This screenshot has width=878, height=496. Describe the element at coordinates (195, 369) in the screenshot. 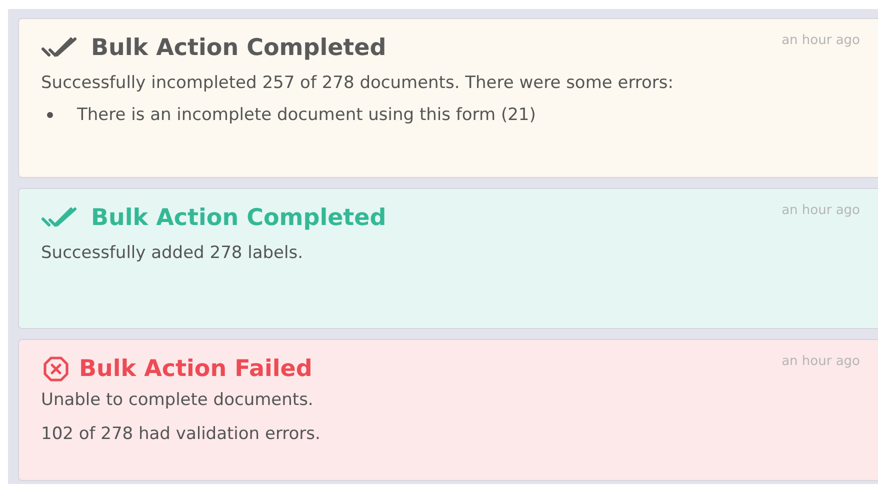

I see `notification-title: Bulk Action Failed` at that location.